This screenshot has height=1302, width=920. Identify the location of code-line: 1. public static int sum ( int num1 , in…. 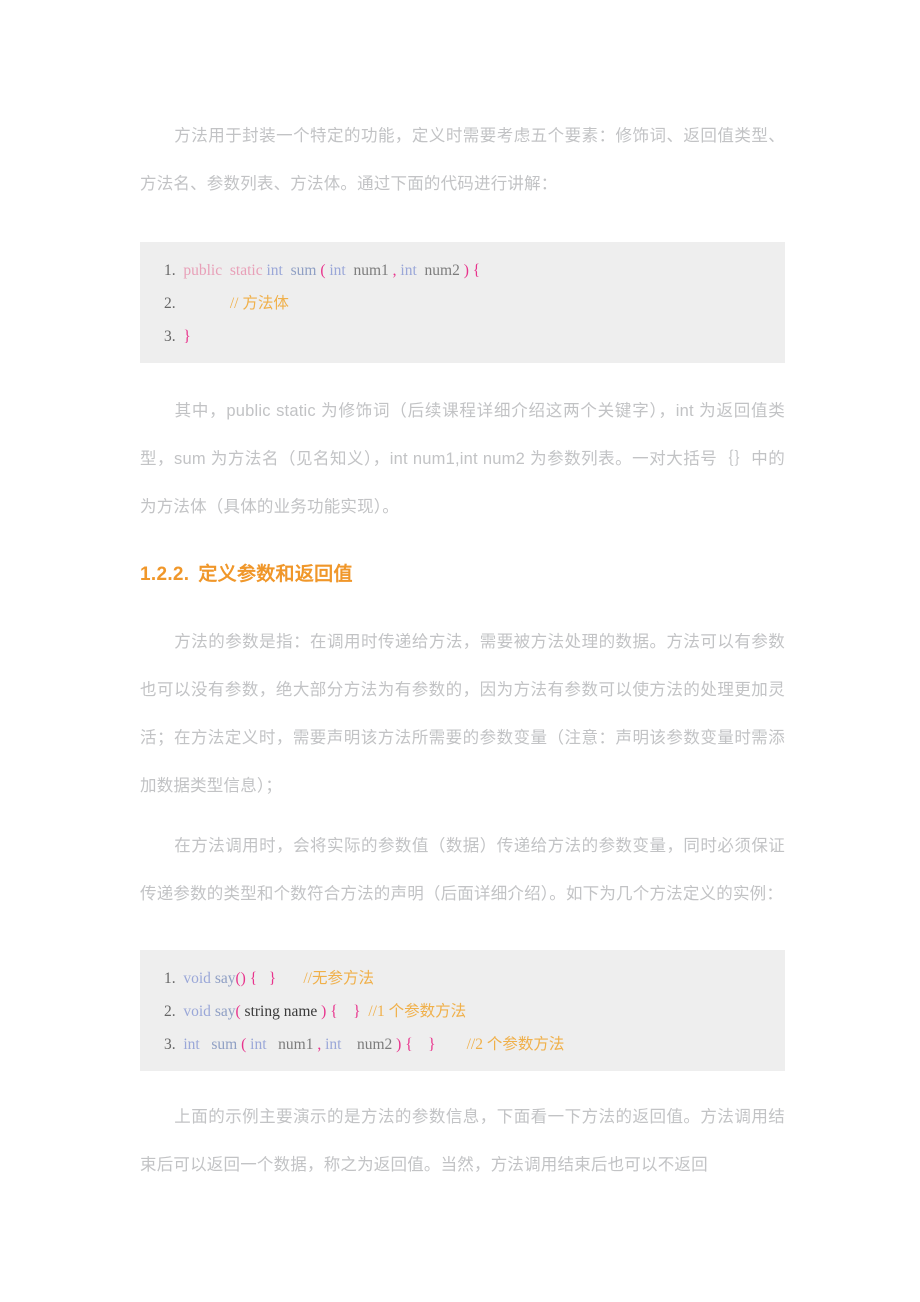
(462, 270).